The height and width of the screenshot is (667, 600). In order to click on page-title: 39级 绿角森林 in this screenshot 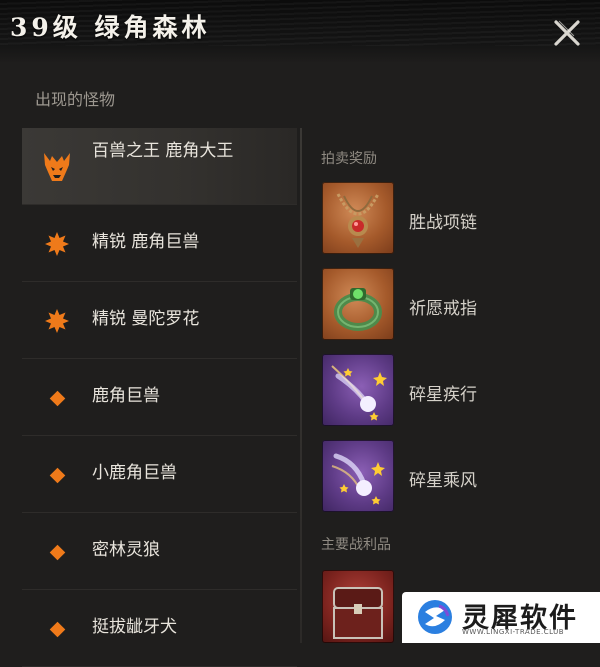, I will do `click(110, 27)`.